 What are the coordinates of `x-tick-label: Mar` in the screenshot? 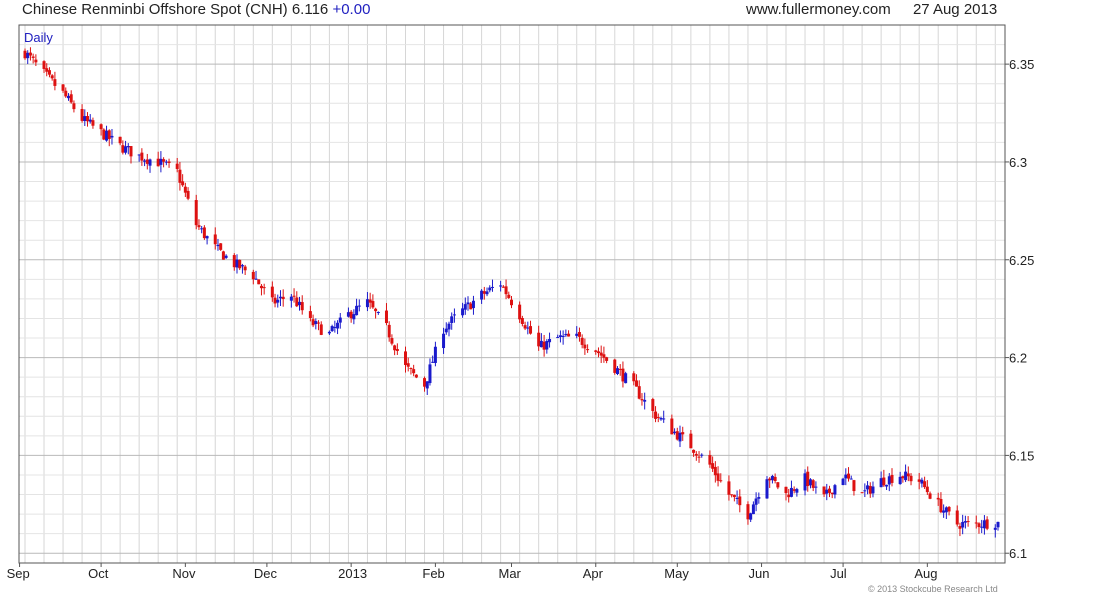 It's located at (510, 573).